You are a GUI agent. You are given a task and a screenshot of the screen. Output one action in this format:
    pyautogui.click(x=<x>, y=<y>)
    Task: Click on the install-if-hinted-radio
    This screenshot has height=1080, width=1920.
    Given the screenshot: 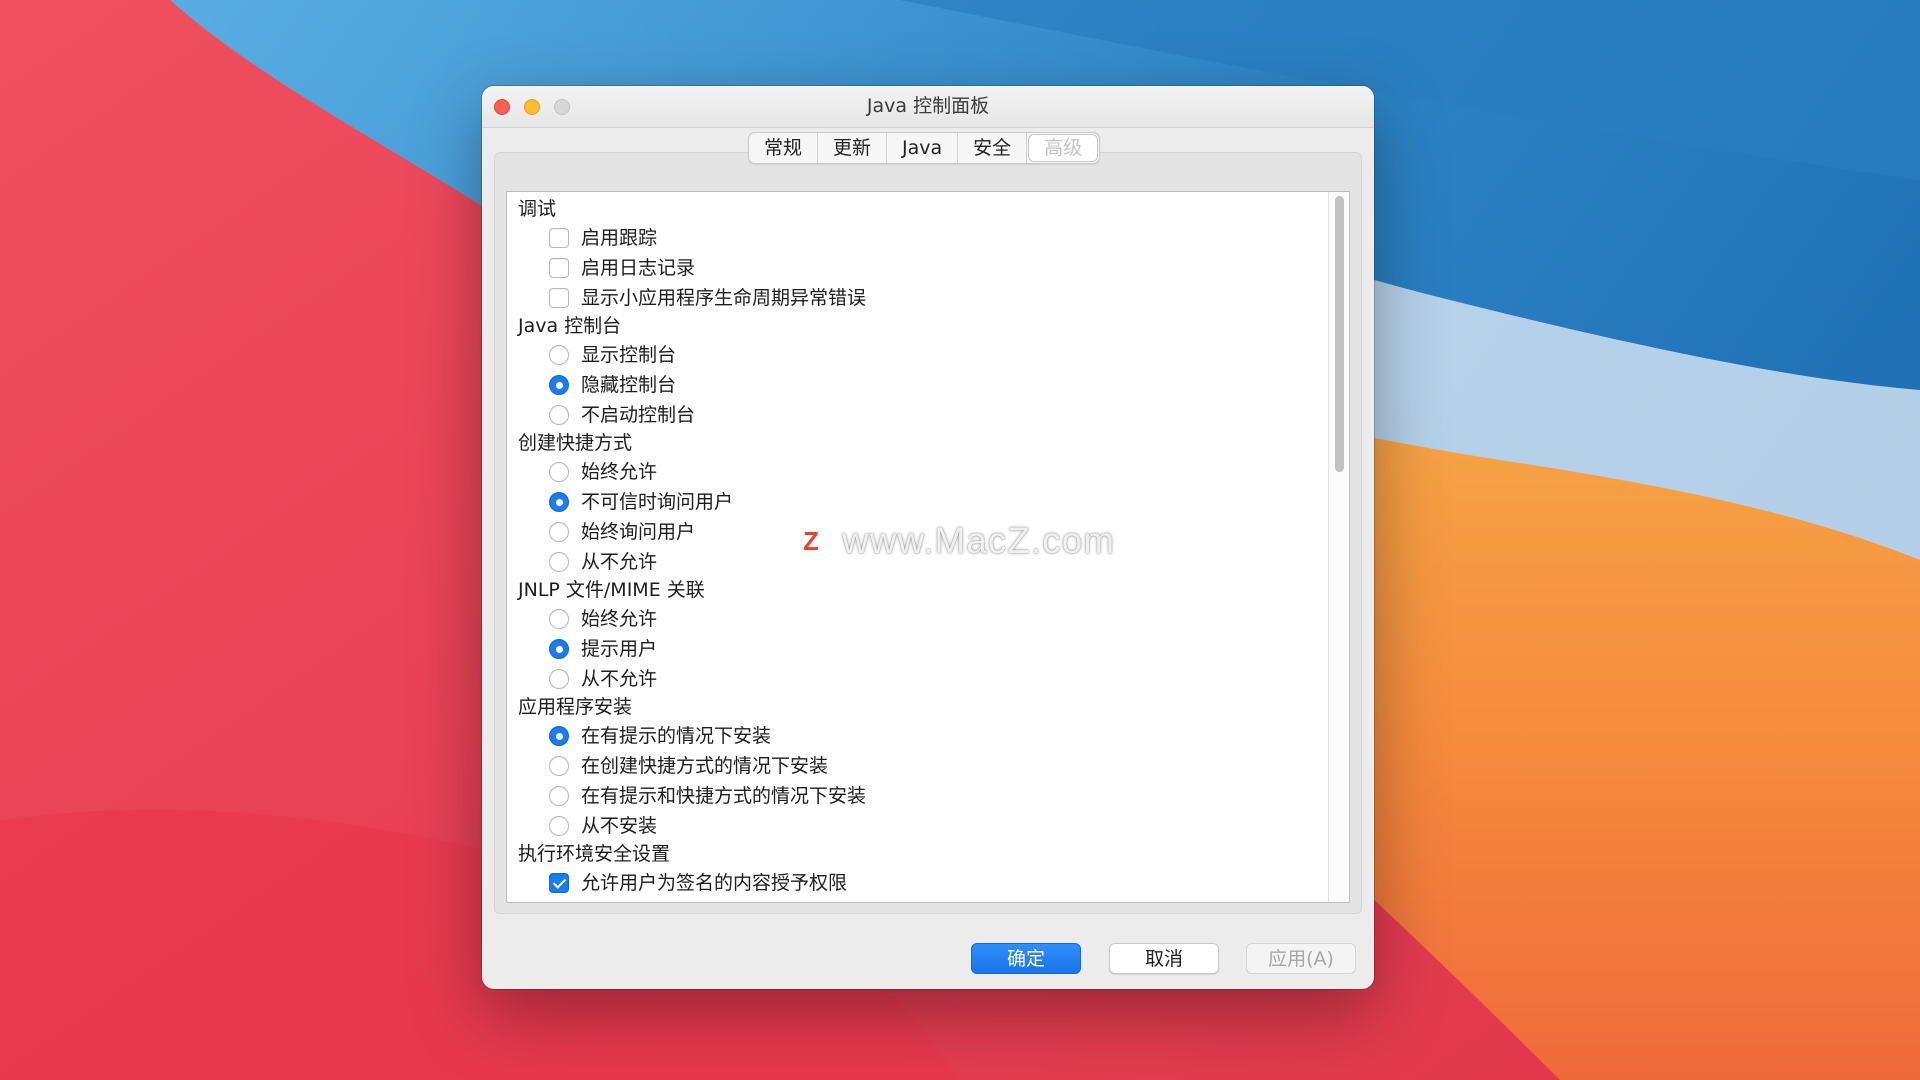 What is the action you would take?
    pyautogui.click(x=559, y=736)
    